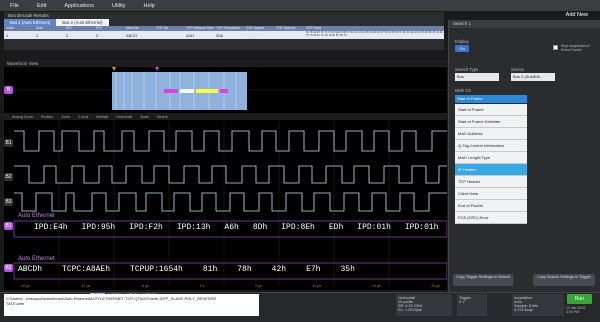 The width and height of the screenshot is (600, 322). Describe the element at coordinates (518, 69) in the screenshot. I see `source-label: Source` at that location.